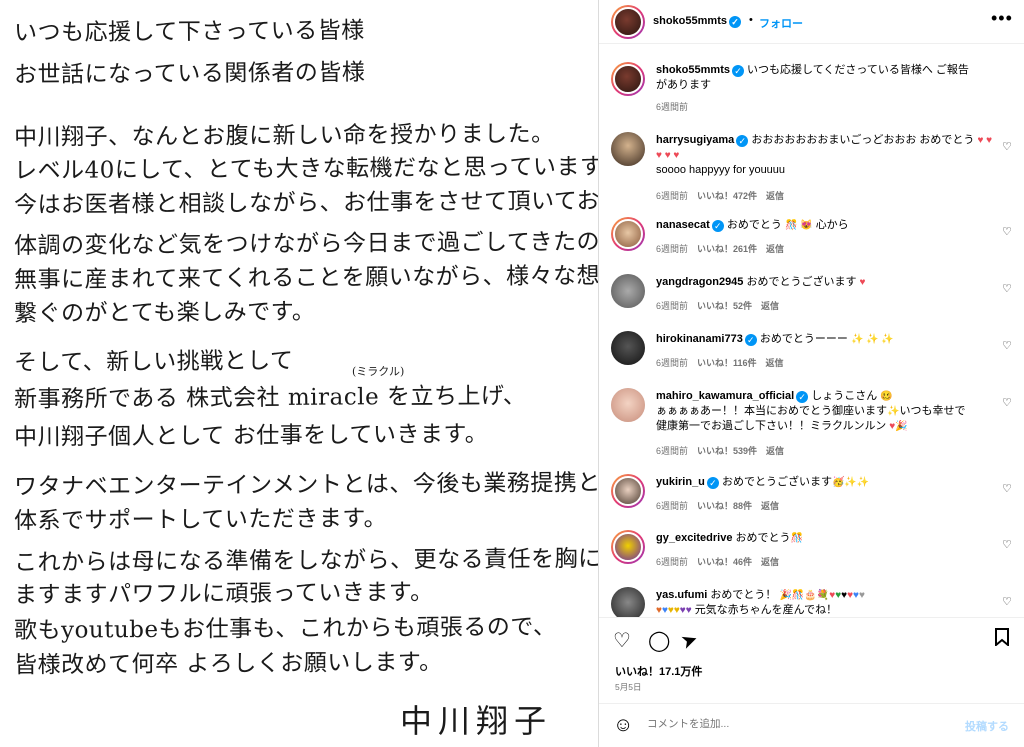 The height and width of the screenshot is (747, 1024). Describe the element at coordinates (623, 725) in the screenshot. I see `emoji-icon: ☺` at that location.